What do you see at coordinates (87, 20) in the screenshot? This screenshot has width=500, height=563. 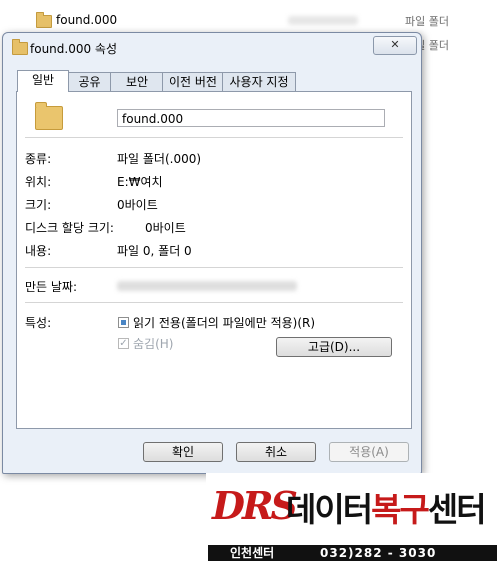 I see `explorer-row-name: found.000` at bounding box center [87, 20].